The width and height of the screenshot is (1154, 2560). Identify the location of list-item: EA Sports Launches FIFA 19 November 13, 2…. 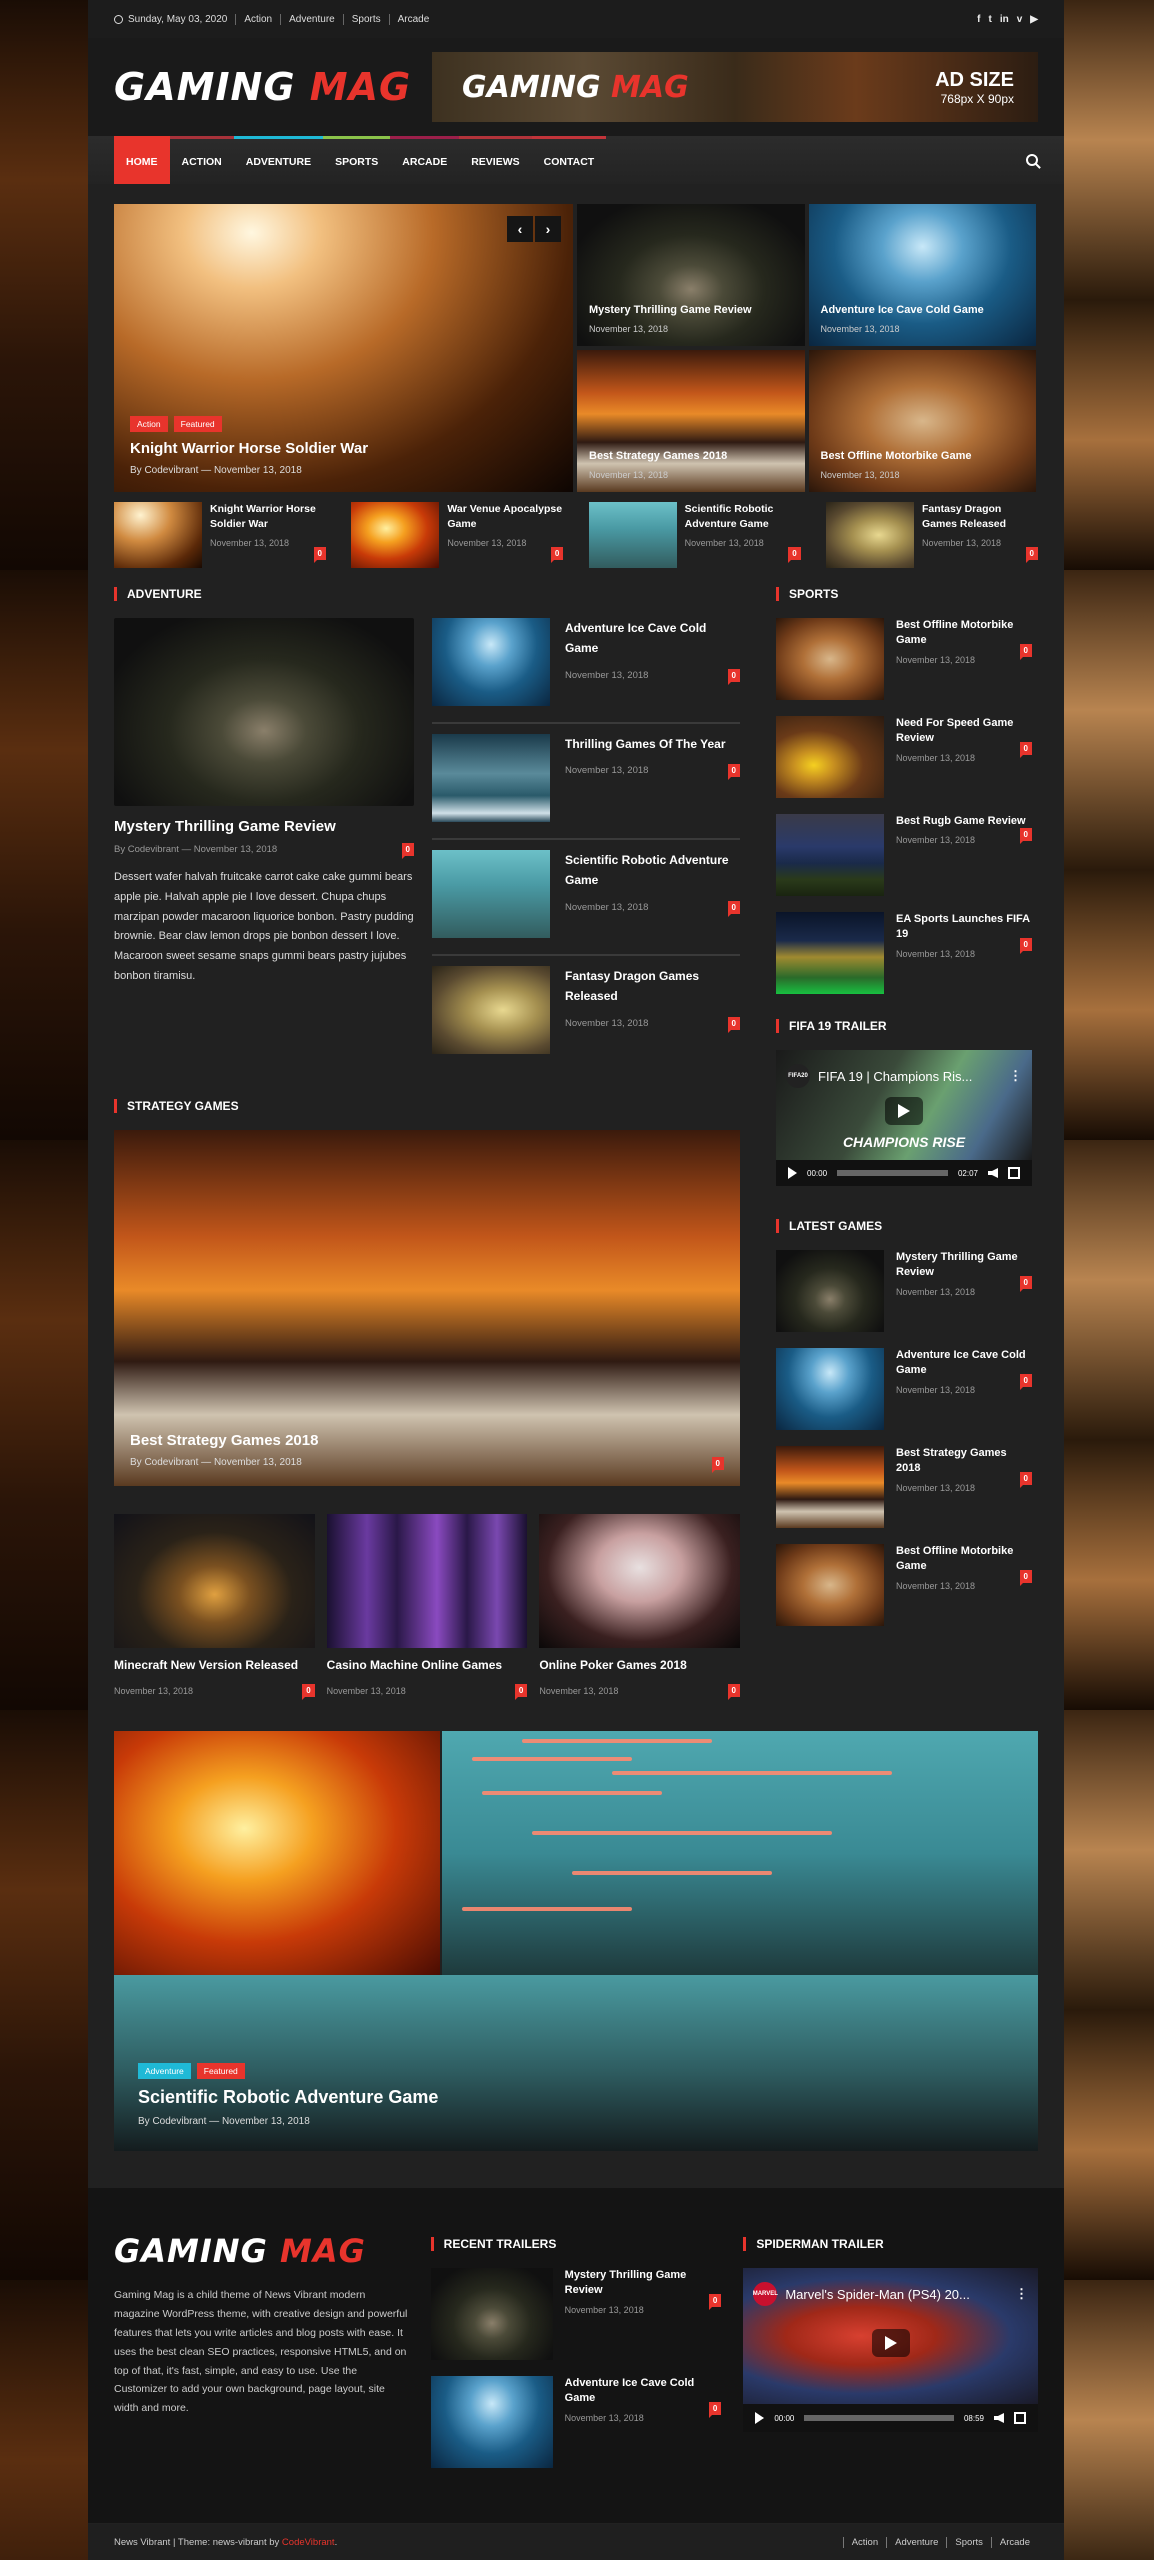
(904, 953).